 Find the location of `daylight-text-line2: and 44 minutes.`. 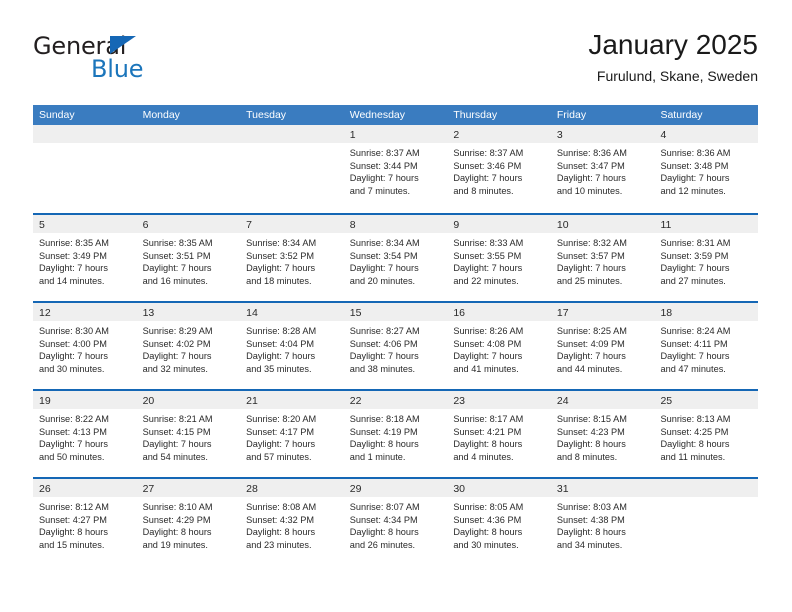

daylight-text-line2: and 44 minutes. is located at coordinates (589, 368).